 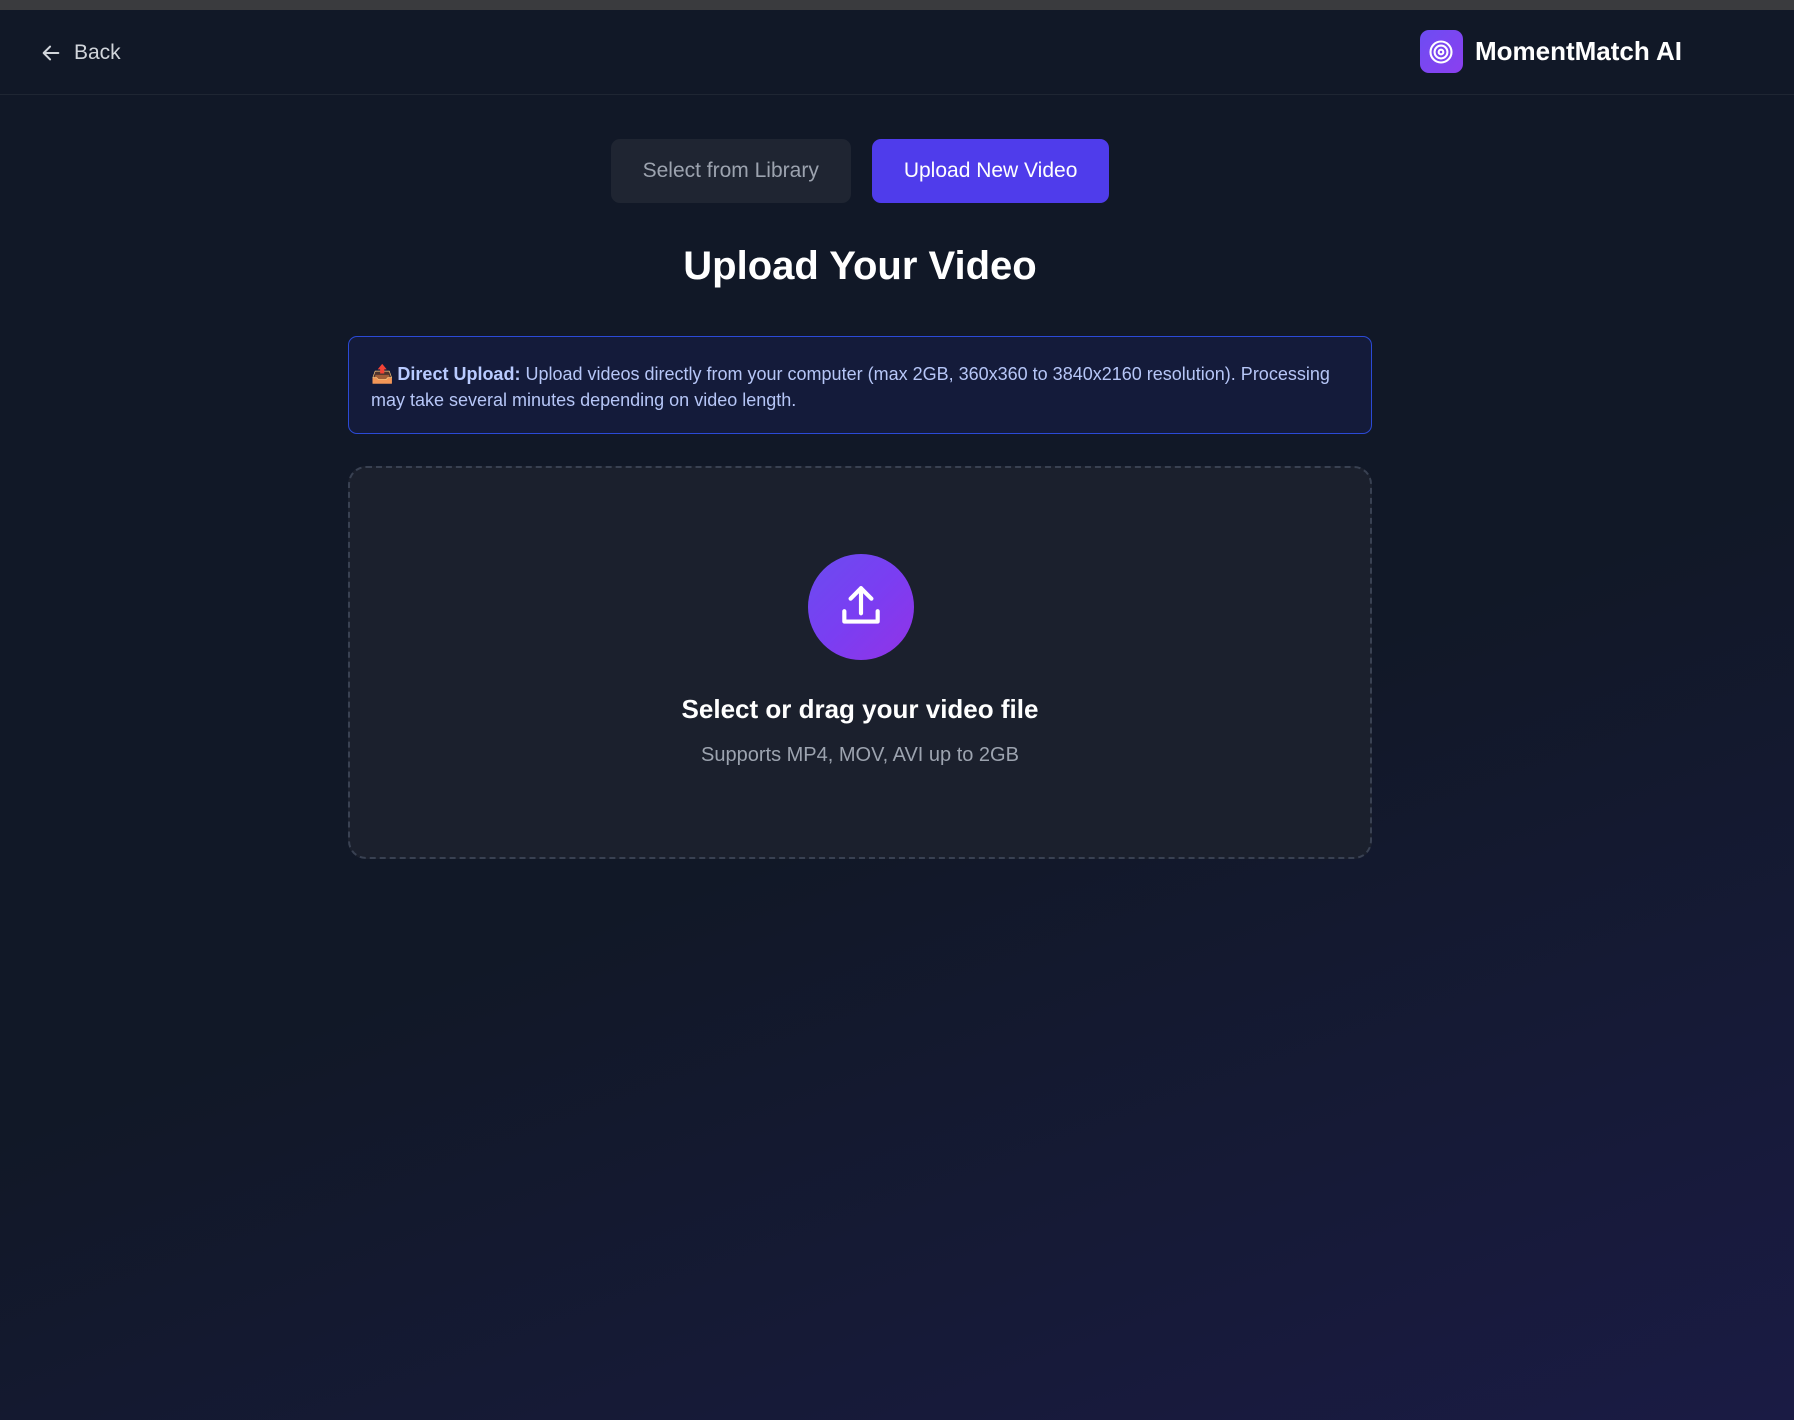 What do you see at coordinates (897, 5) in the screenshot?
I see `window-top-strip` at bounding box center [897, 5].